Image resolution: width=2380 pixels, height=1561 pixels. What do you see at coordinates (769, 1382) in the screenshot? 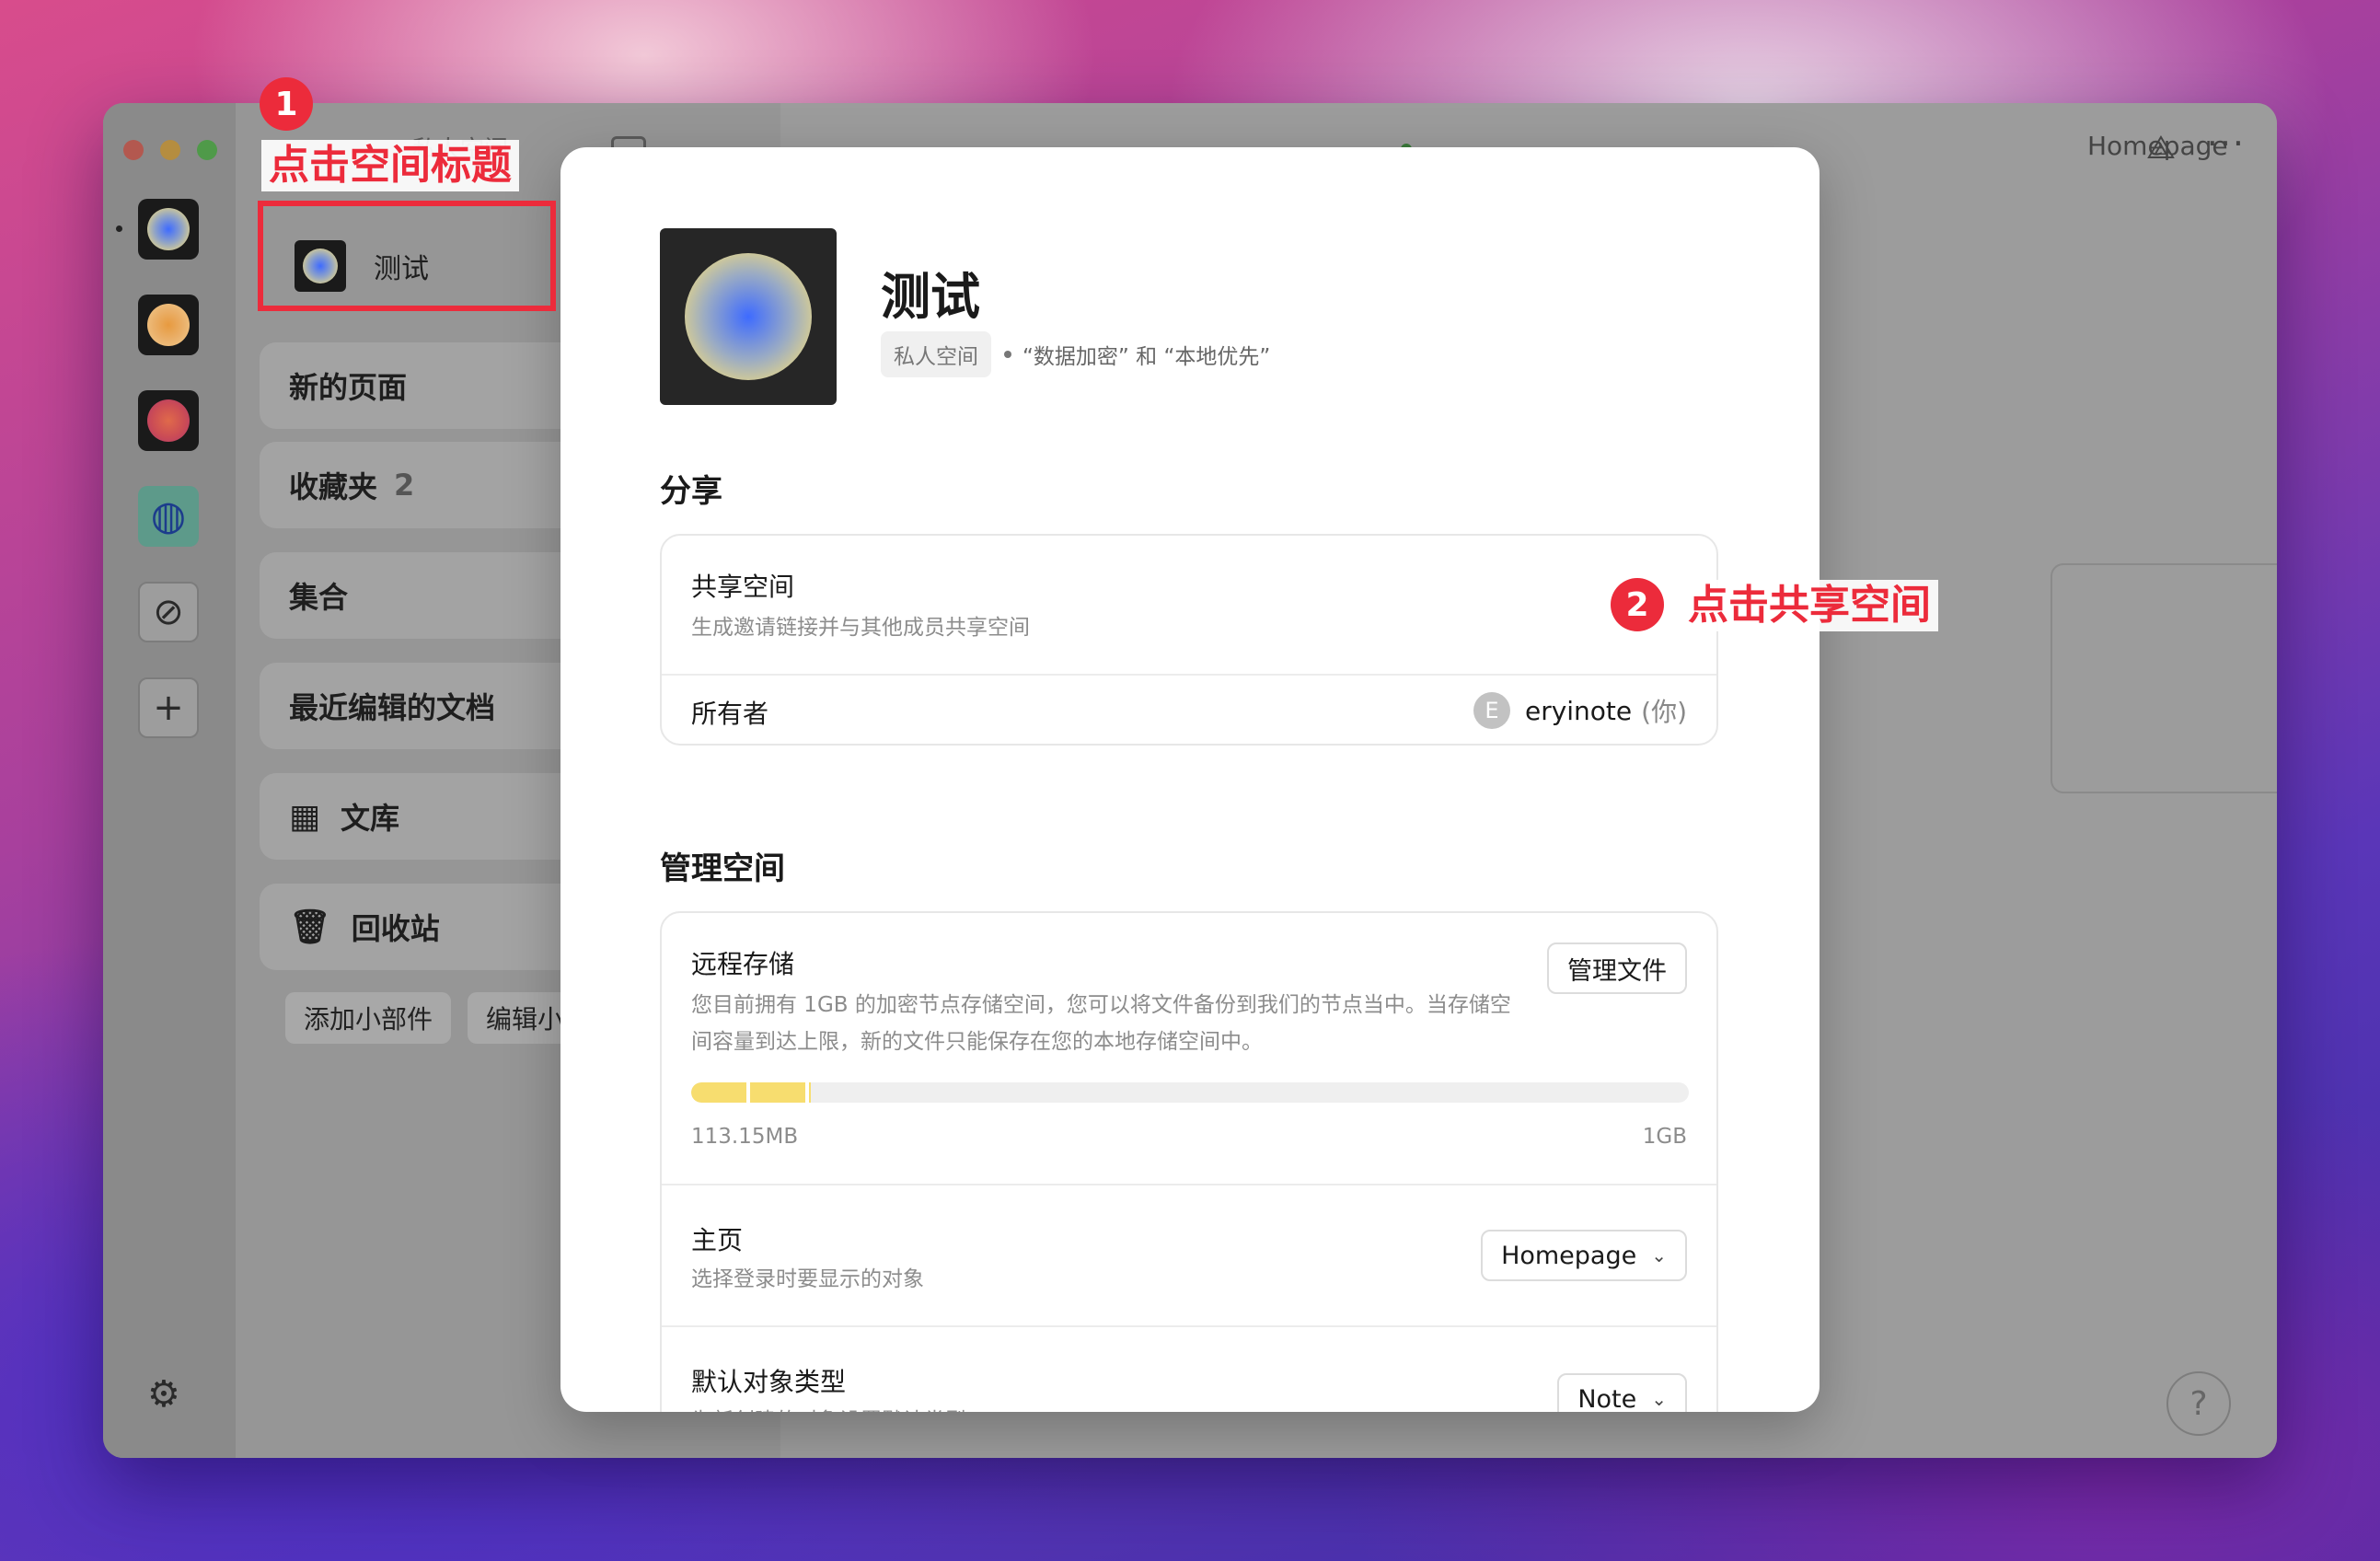
I see `default-type-title: 默认对象类型` at bounding box center [769, 1382].